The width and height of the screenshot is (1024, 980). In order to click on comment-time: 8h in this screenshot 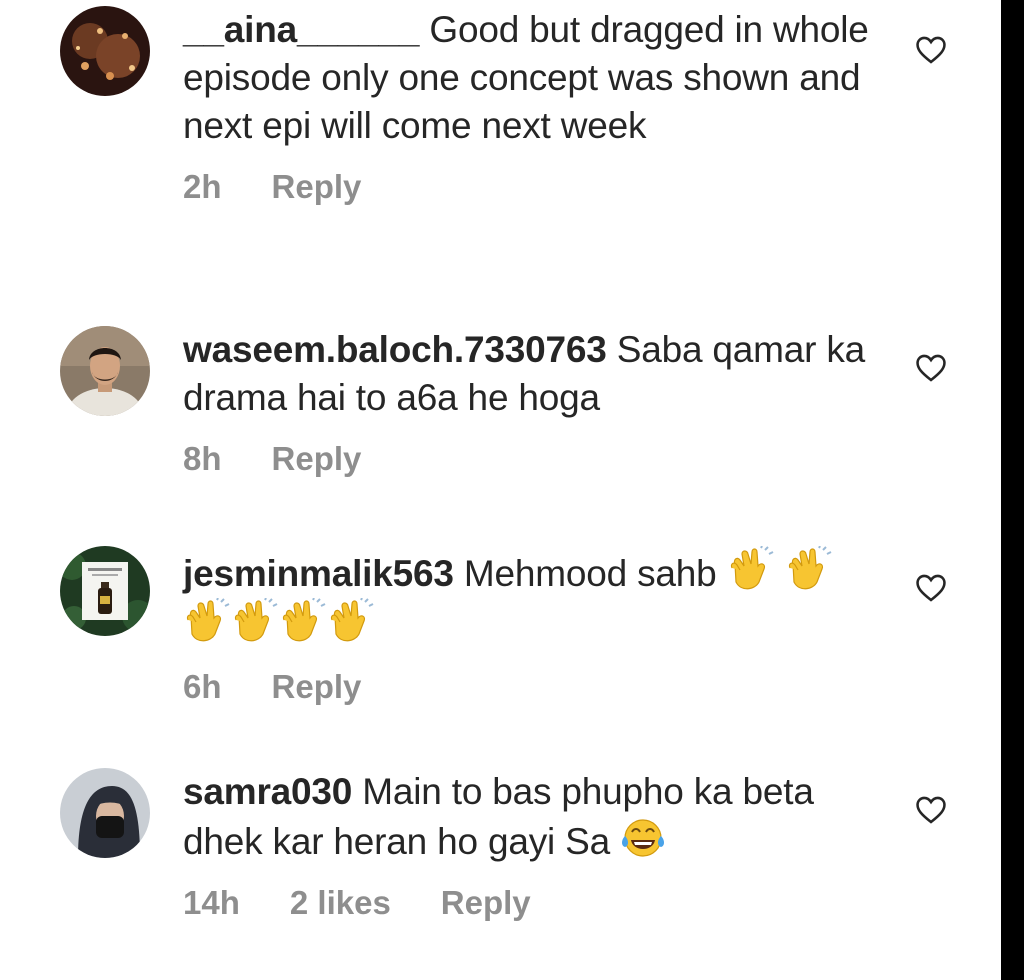, I will do `click(202, 458)`.